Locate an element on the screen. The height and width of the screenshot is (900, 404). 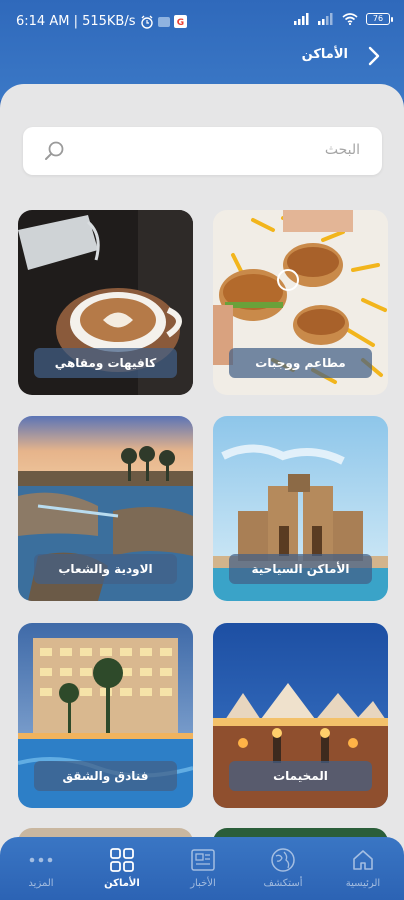
chevron-right-icon is located at coordinates (374, 56).